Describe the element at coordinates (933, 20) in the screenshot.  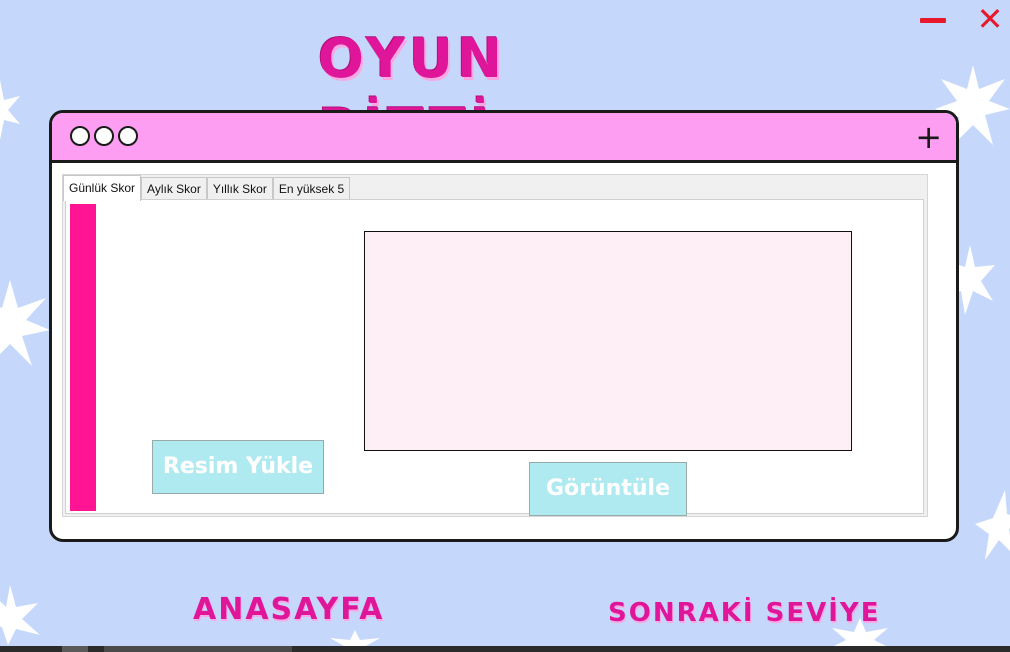
I see `minimize-icon` at that location.